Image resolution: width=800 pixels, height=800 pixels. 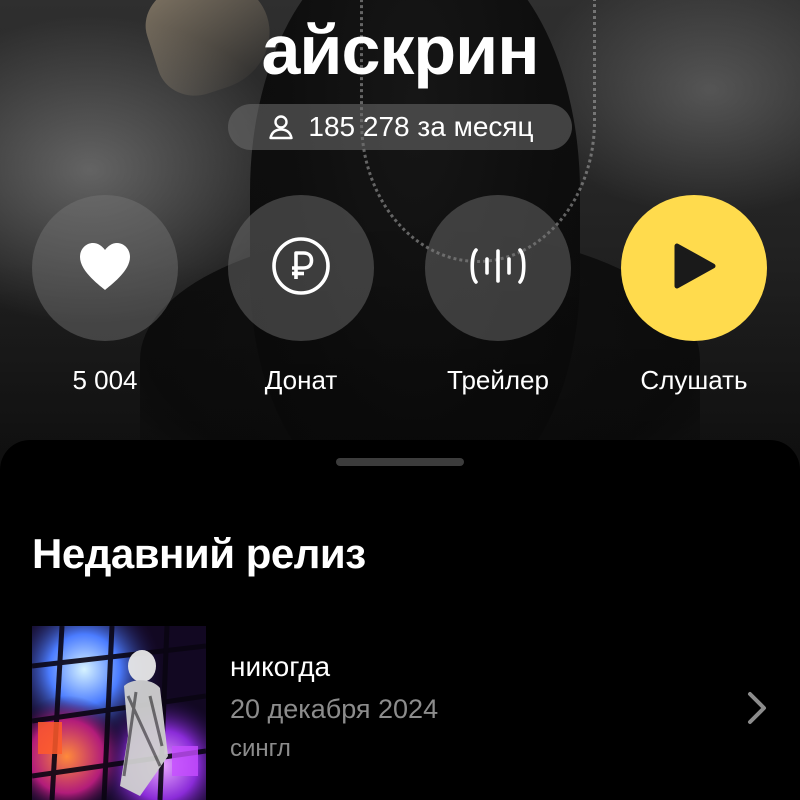 I want to click on release-title: никогда, so click(x=280, y=666).